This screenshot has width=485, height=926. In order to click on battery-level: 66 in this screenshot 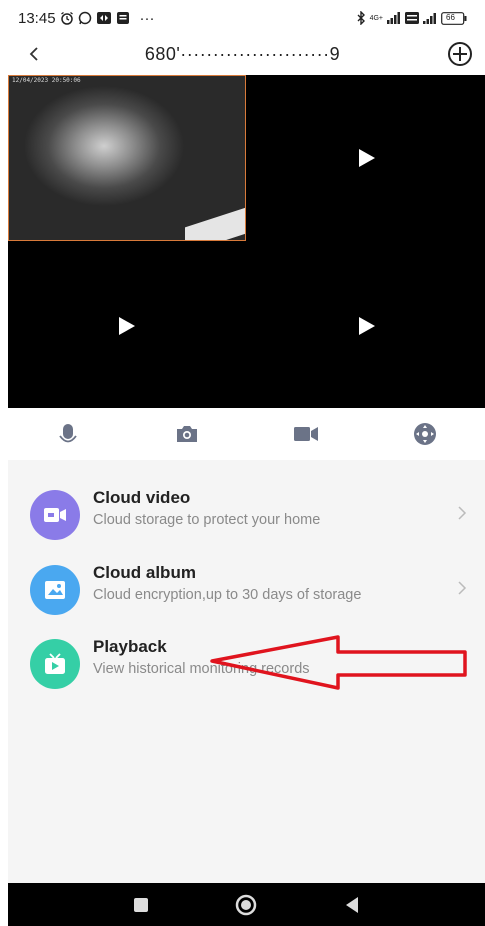, I will do `click(450, 17)`.